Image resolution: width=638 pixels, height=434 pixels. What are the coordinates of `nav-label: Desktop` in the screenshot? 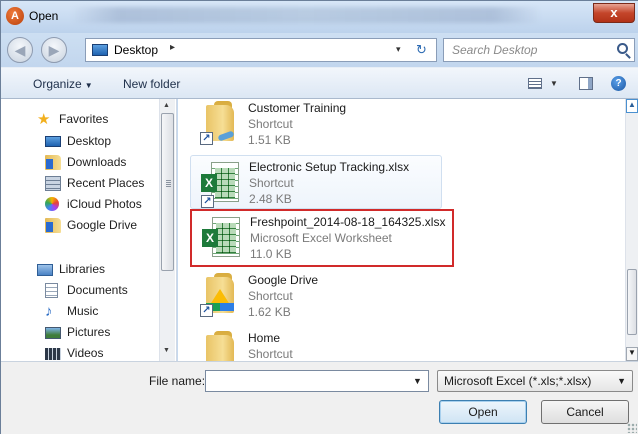 It's located at (89, 141).